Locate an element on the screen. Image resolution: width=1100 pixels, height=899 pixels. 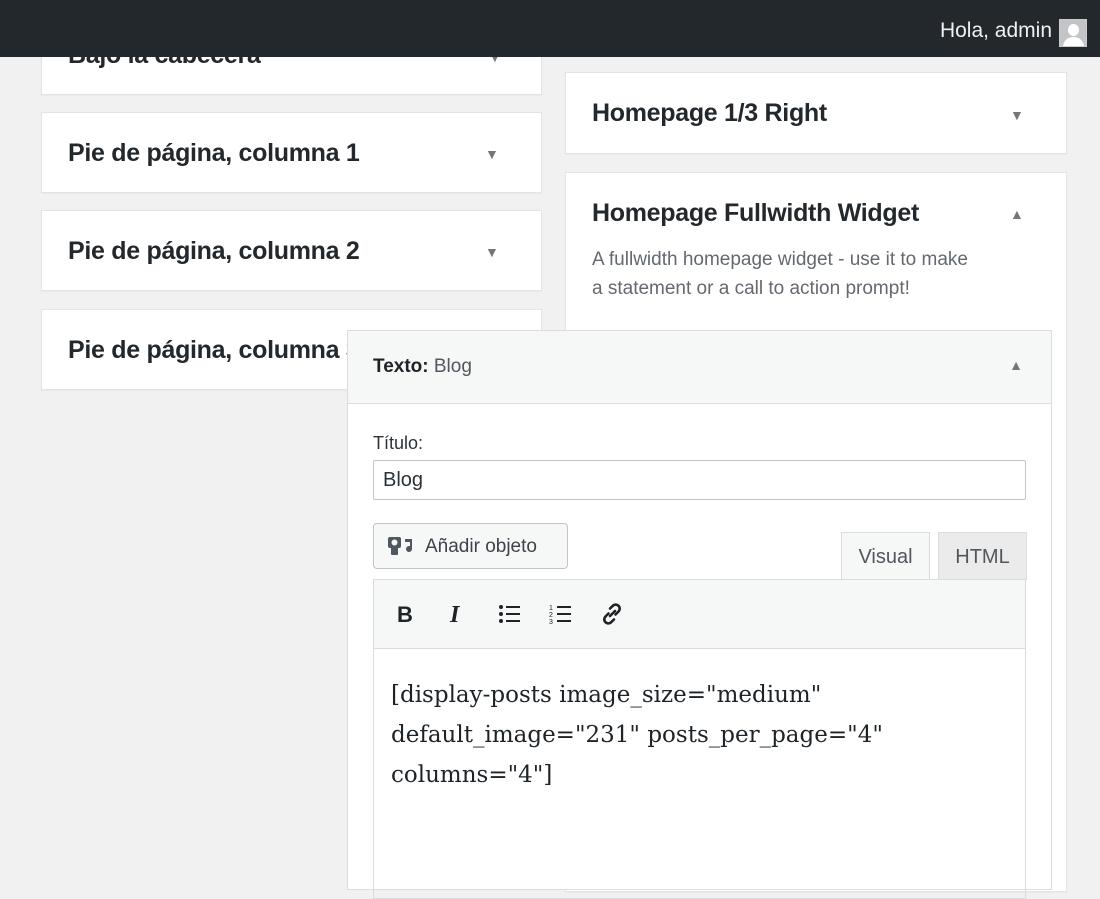
sidebar-description-line: a statement or a call to action prompt! is located at coordinates (751, 288).